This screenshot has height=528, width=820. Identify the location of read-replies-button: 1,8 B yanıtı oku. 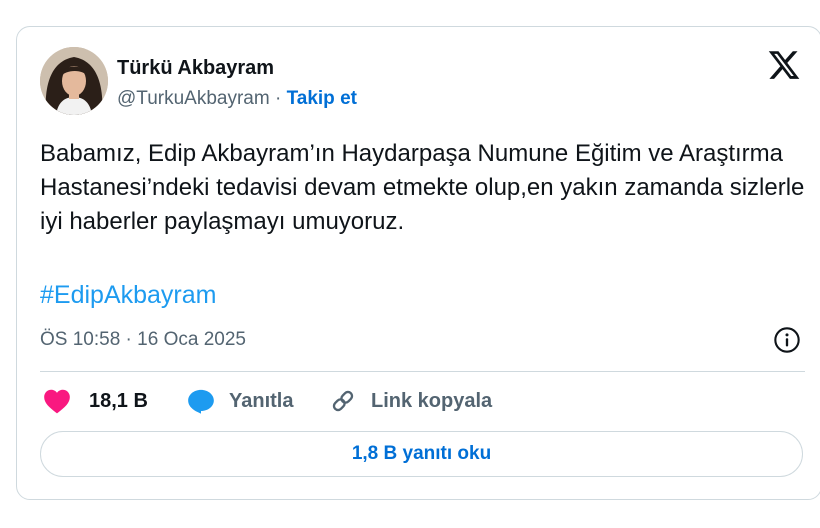
(421, 454).